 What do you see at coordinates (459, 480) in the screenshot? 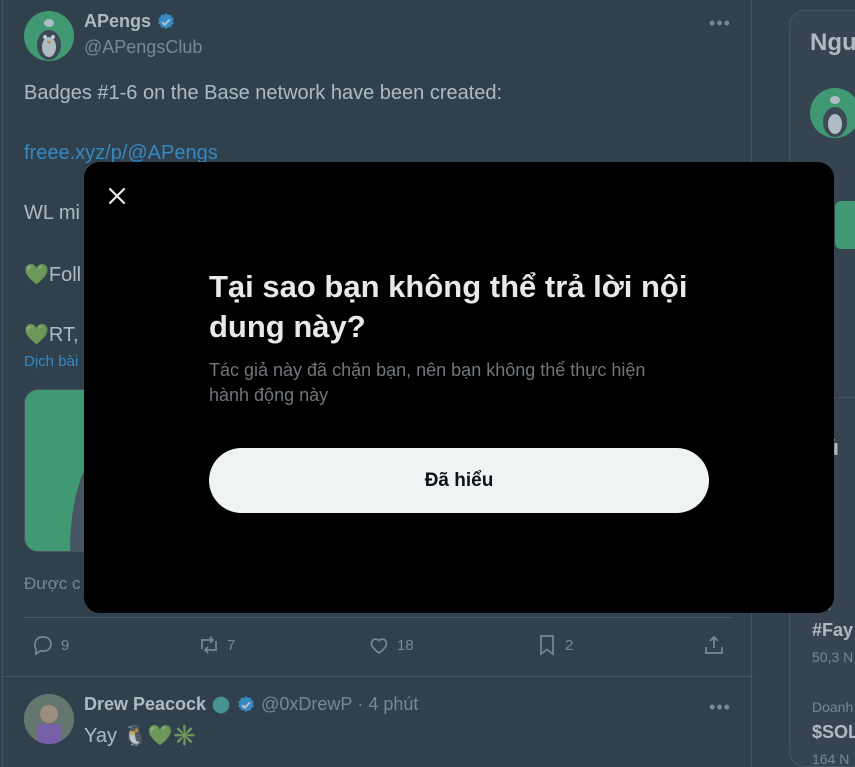
I see `got-it-button: Đã hiểu` at bounding box center [459, 480].